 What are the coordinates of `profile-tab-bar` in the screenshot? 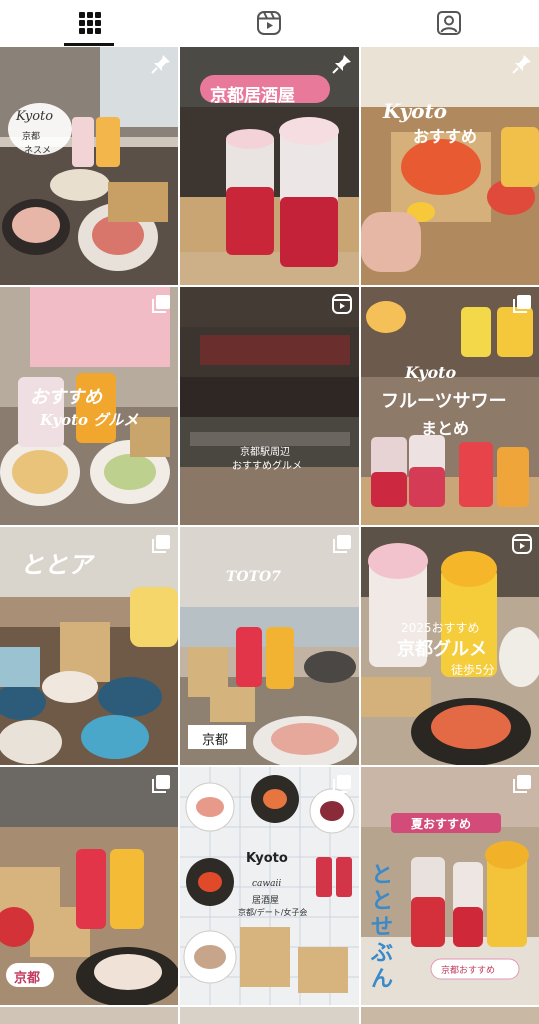 It's located at (269, 23).